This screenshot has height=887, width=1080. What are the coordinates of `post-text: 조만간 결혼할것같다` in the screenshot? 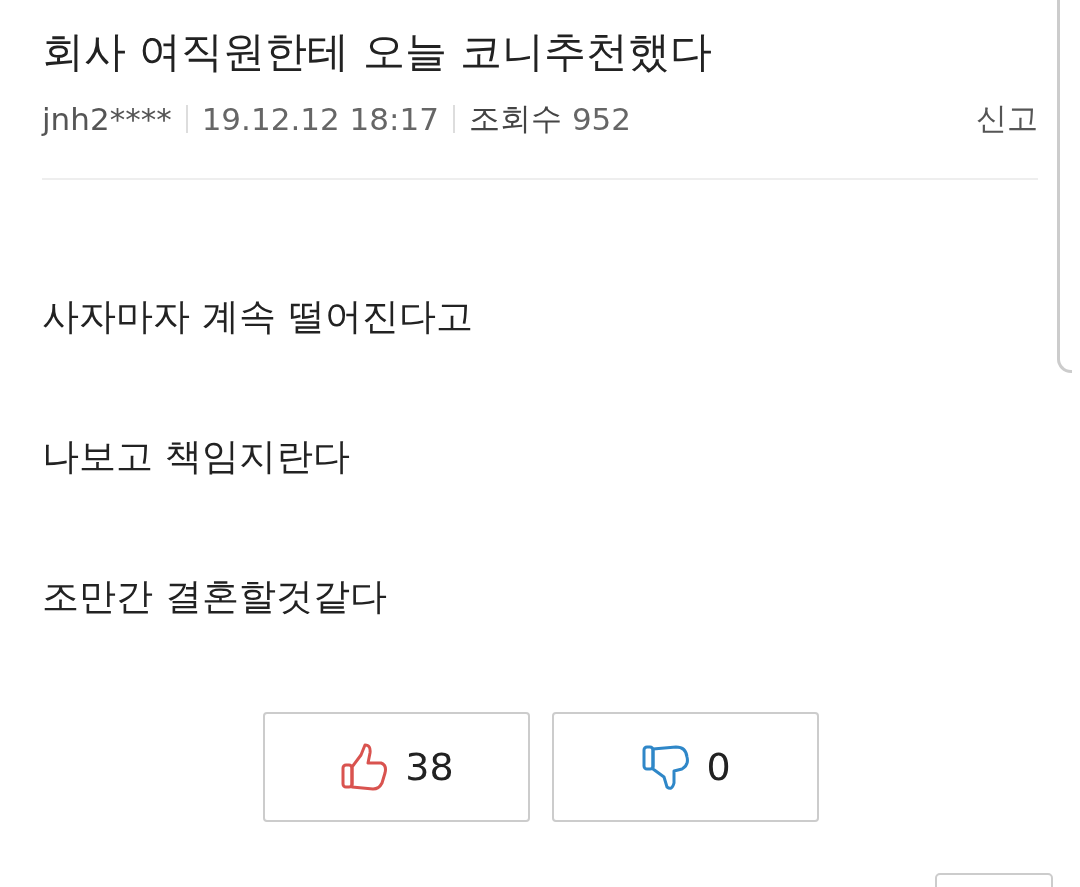 It's located at (215, 597).